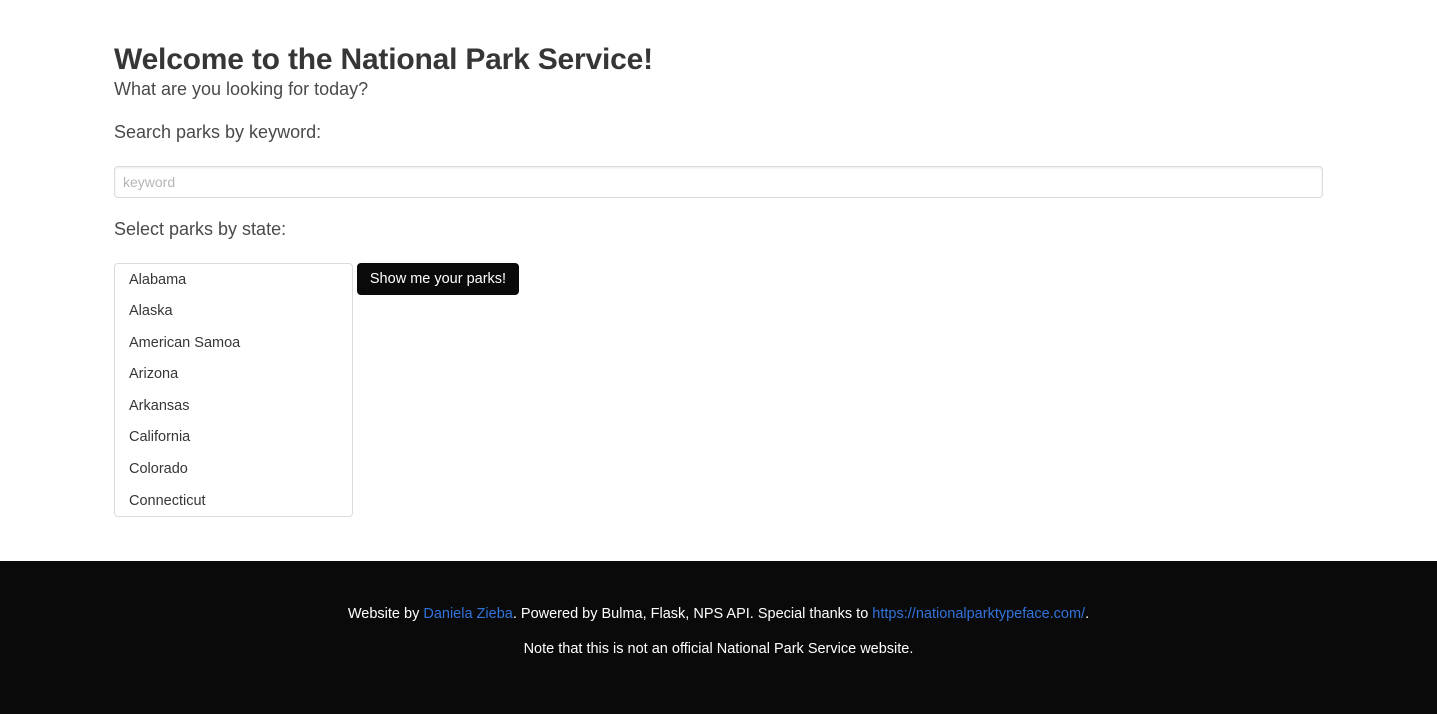  What do you see at coordinates (1087, 614) in the screenshot?
I see `footer-suffix-text: .` at bounding box center [1087, 614].